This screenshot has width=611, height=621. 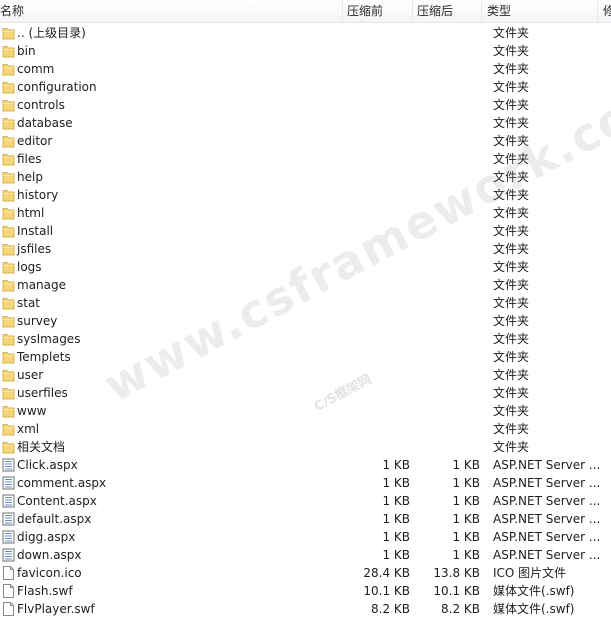 I want to click on file-row: sysImages 文件夹, so click(x=305, y=339).